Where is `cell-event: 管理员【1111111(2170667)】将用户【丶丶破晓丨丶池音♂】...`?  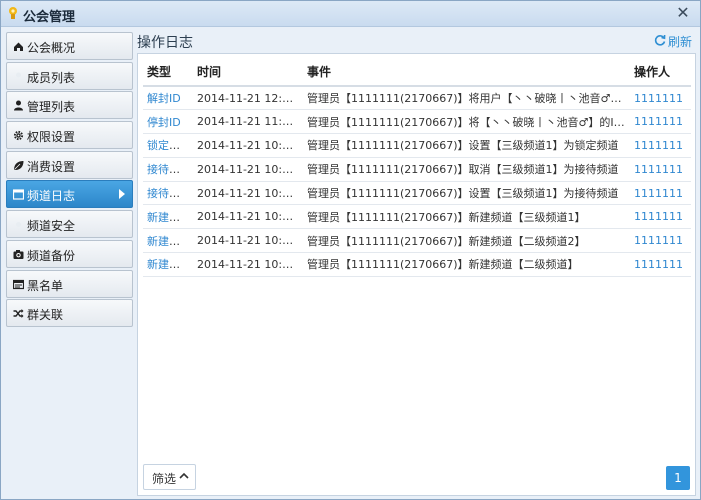 cell-event: 管理员【1111111(2170667)】将用户【丶丶破晓丨丶池音♂】... is located at coordinates (466, 98).